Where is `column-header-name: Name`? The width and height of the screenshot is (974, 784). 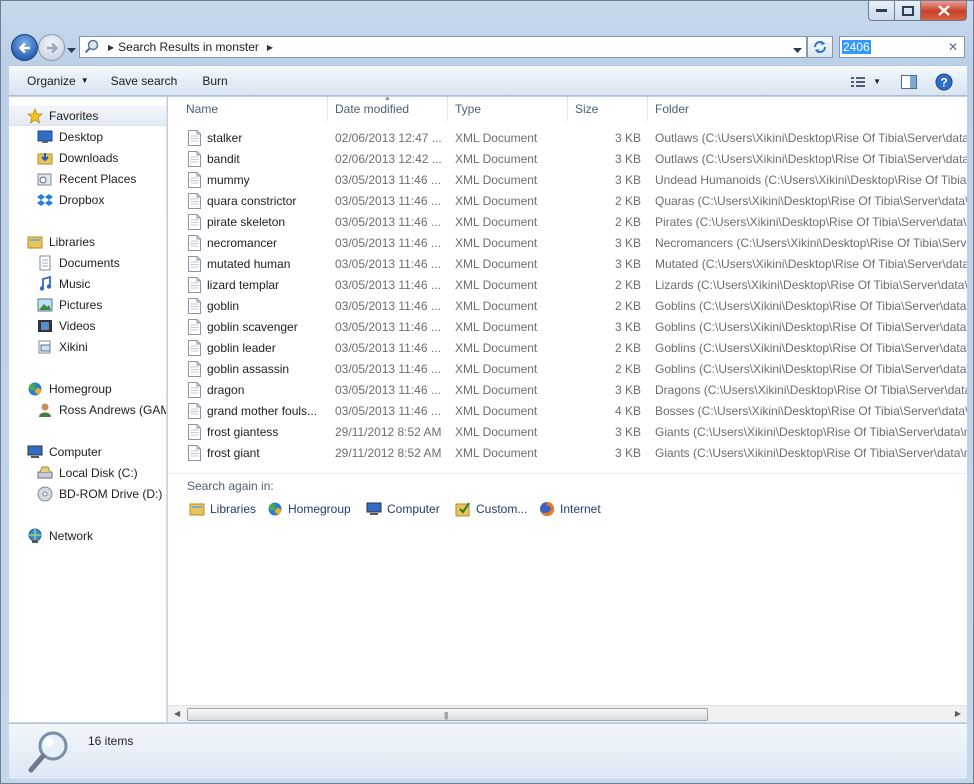
column-header-name: Name is located at coordinates (253, 109).